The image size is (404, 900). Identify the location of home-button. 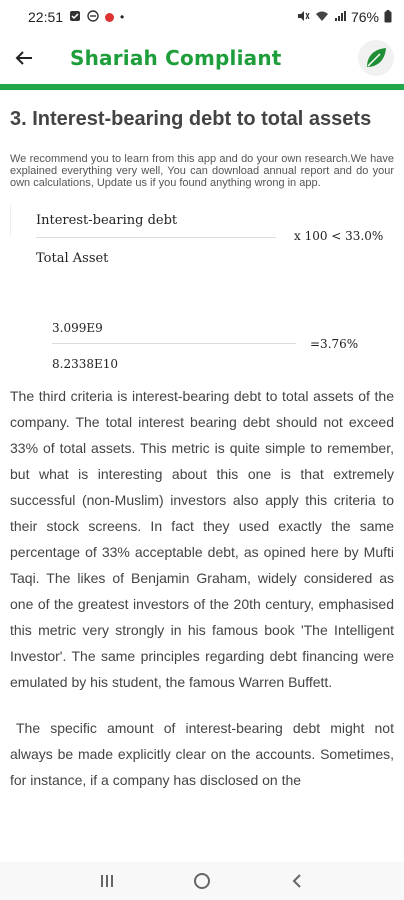
(202, 881).